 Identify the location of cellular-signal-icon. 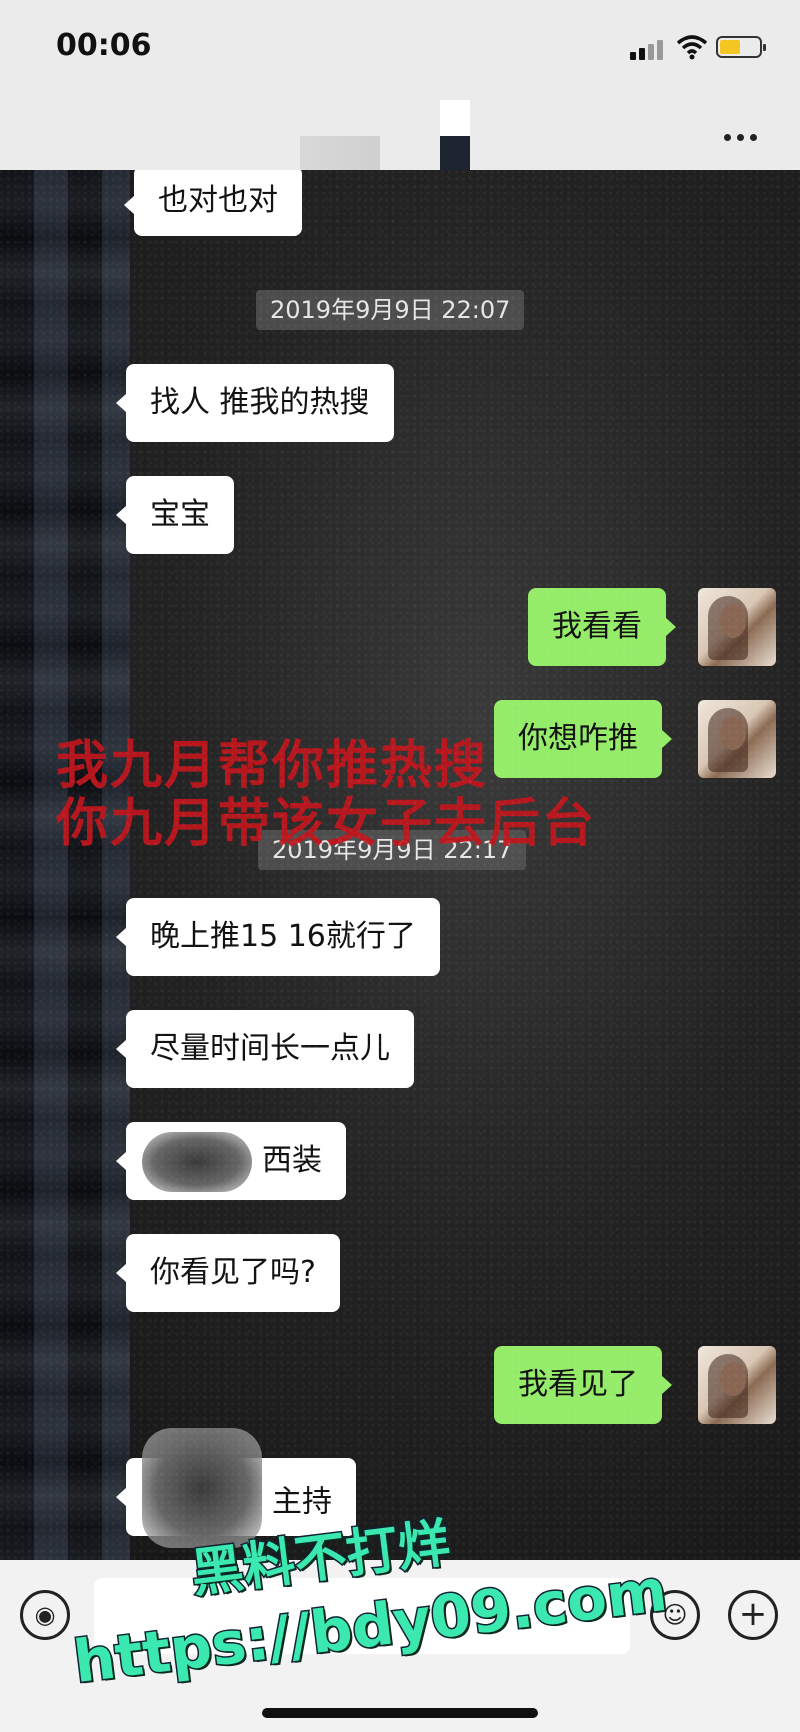
(648, 49).